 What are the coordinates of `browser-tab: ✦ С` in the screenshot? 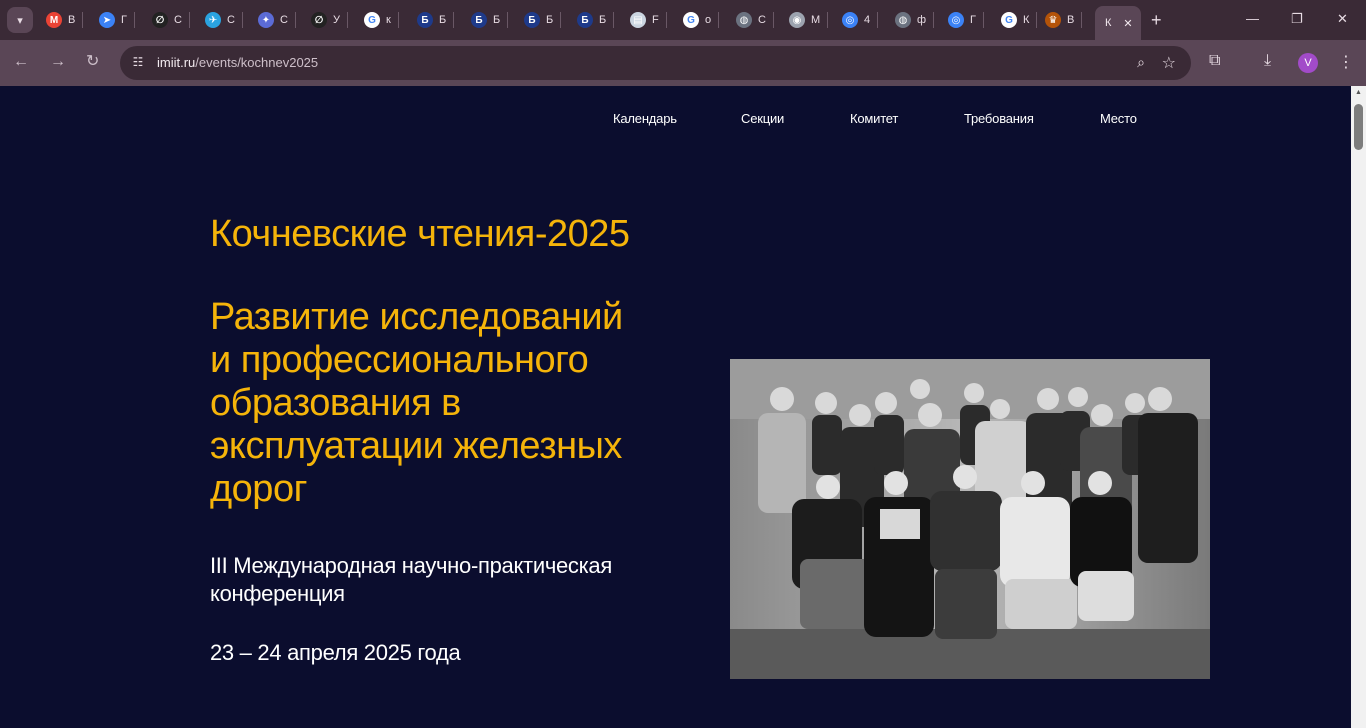 It's located at (277, 20).